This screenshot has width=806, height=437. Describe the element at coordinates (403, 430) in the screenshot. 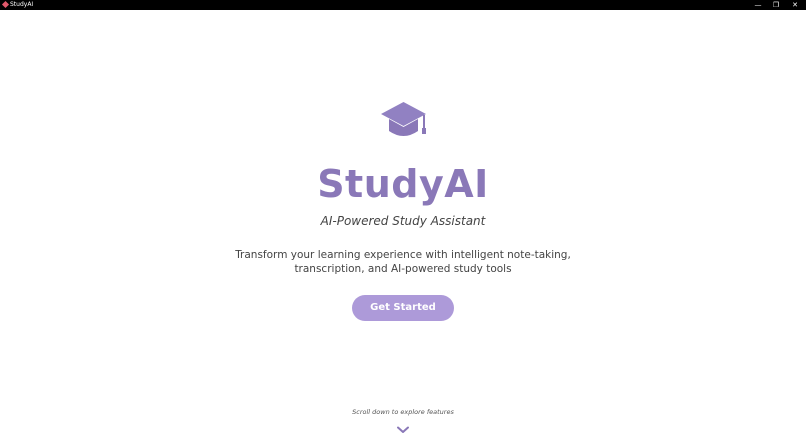

I see `chevron-down-icon` at that location.